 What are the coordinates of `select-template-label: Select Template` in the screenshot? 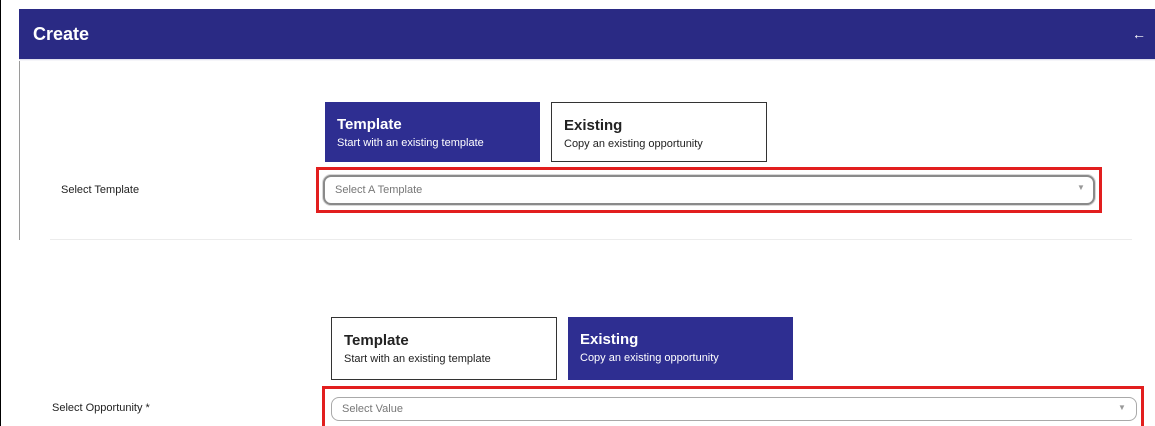 It's located at (100, 190).